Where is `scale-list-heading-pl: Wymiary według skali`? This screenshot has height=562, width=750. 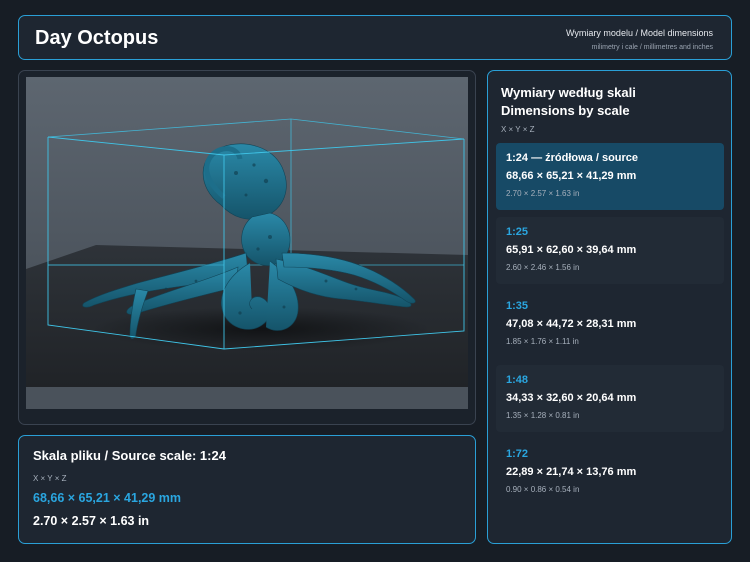 scale-list-heading-pl: Wymiary według skali is located at coordinates (568, 92).